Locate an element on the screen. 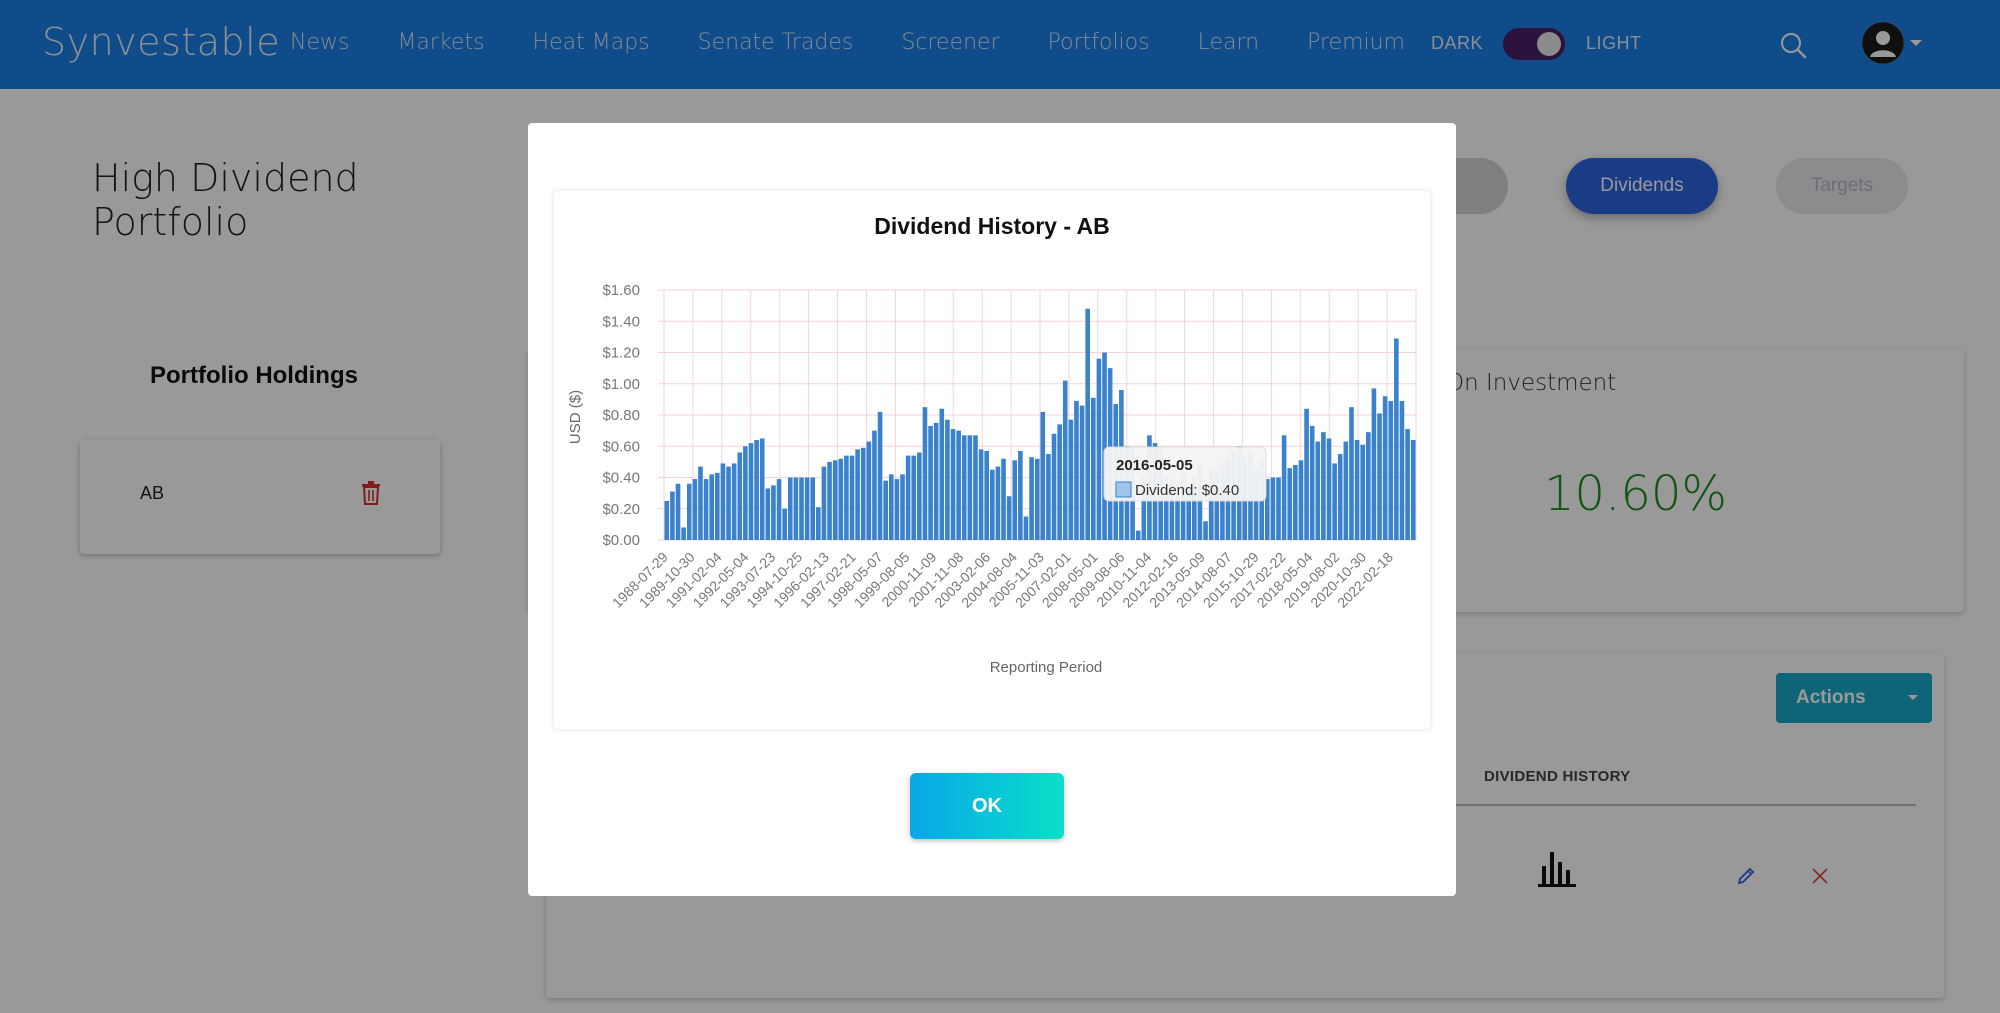 The width and height of the screenshot is (2000, 1013). y-tick-label: $1.40 is located at coordinates (621, 321).